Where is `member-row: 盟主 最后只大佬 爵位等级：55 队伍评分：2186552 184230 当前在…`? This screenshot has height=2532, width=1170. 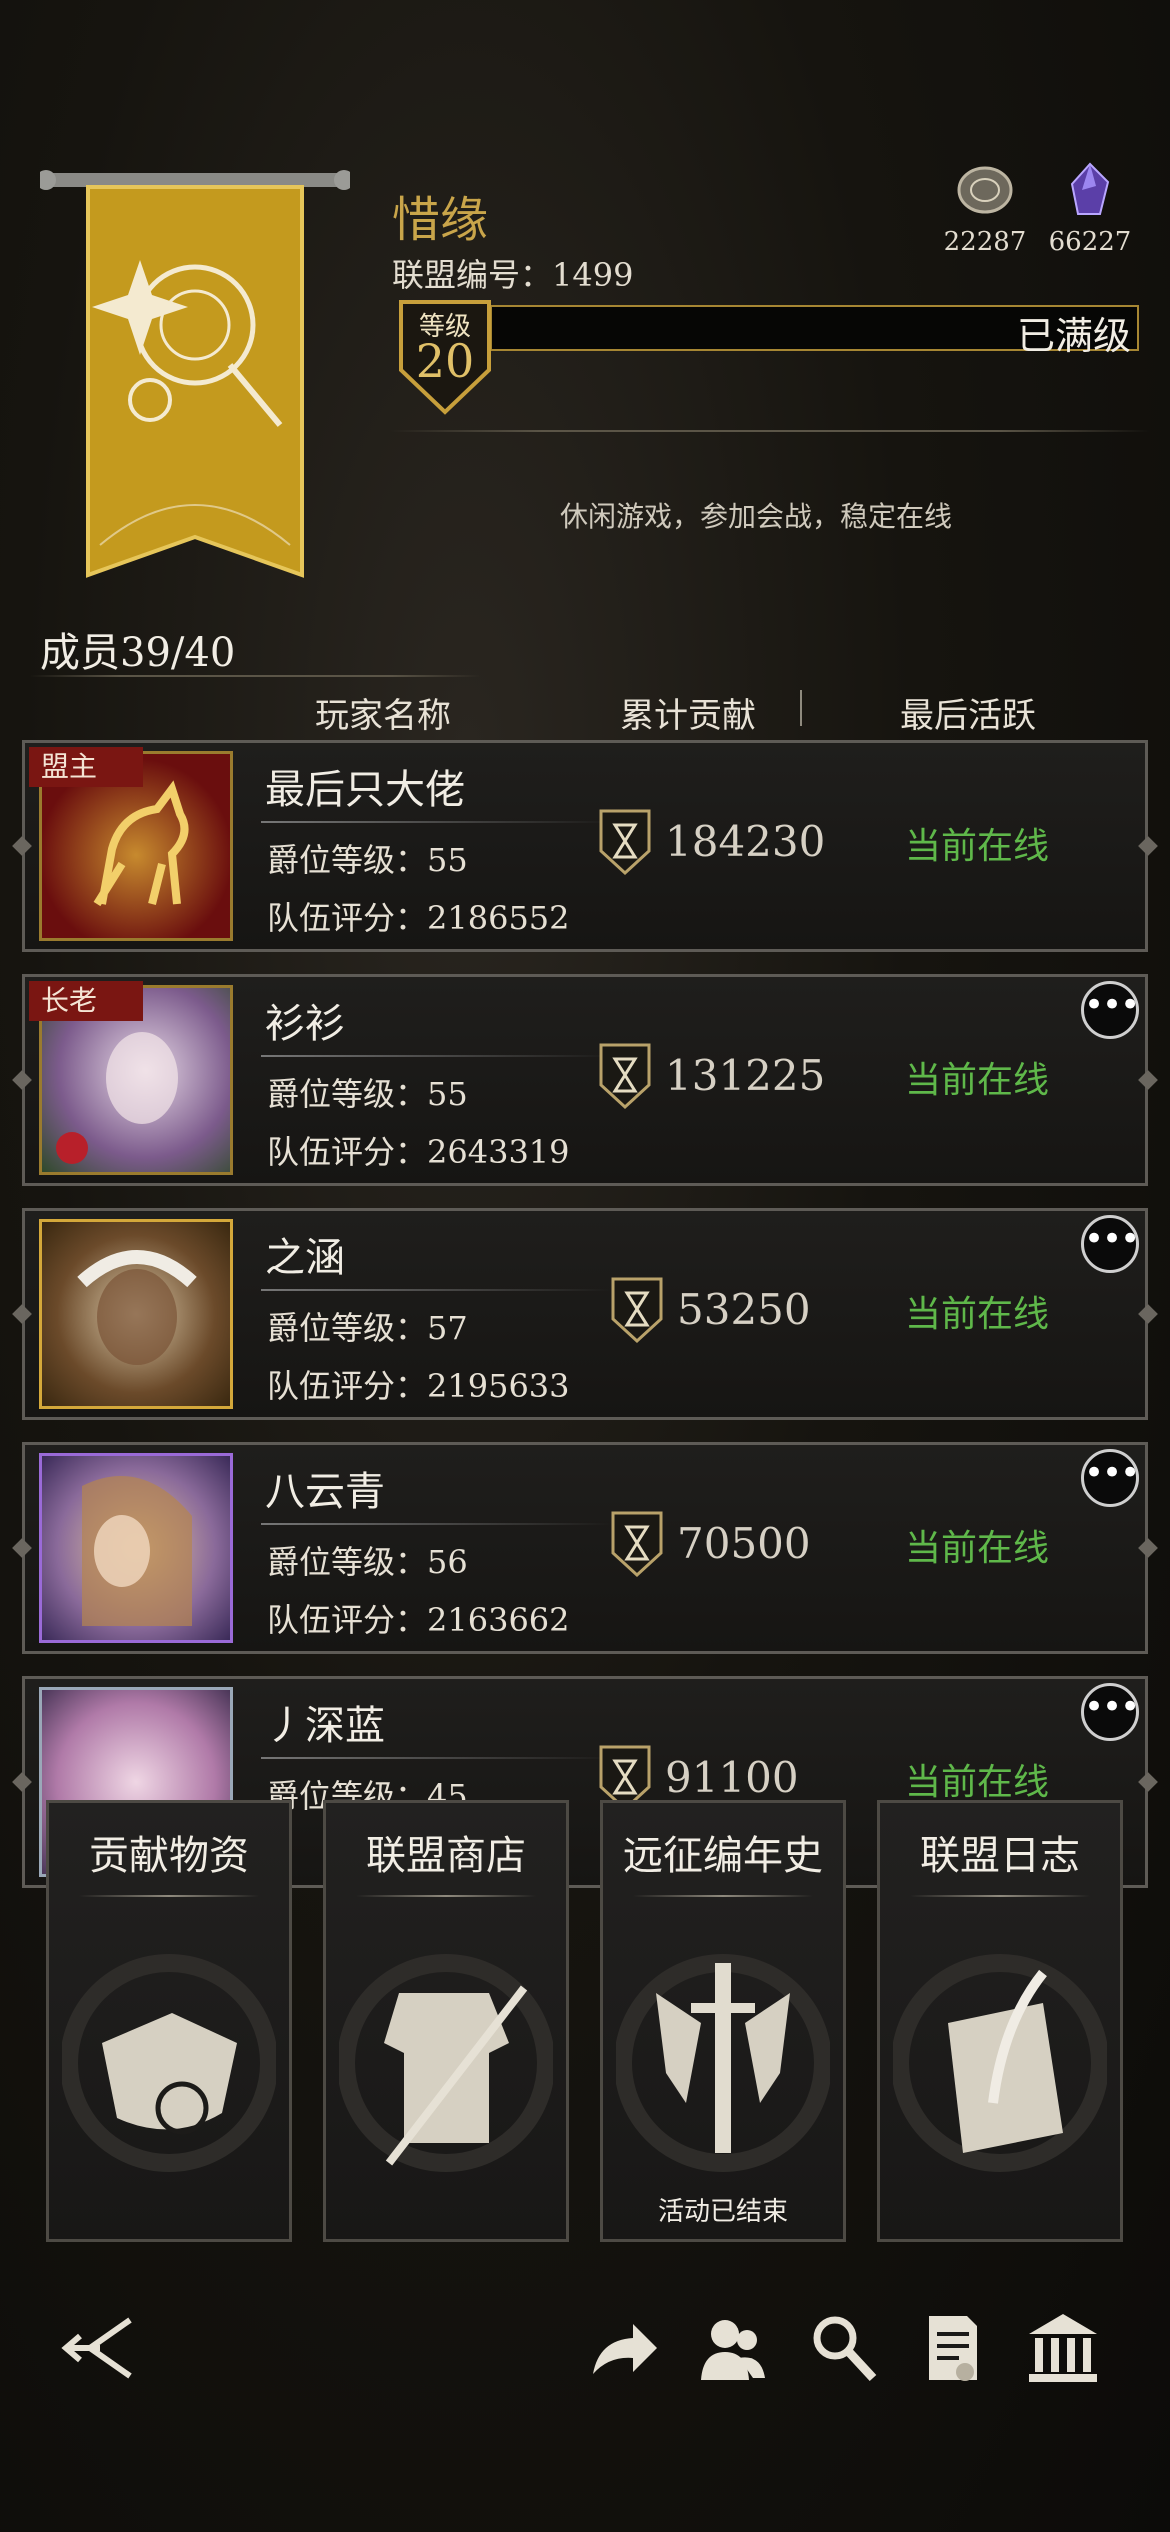
member-row: 盟主 最后只大佬 爵位等级：55 队伍评分：2186552 184230 当前在… is located at coordinates (585, 846).